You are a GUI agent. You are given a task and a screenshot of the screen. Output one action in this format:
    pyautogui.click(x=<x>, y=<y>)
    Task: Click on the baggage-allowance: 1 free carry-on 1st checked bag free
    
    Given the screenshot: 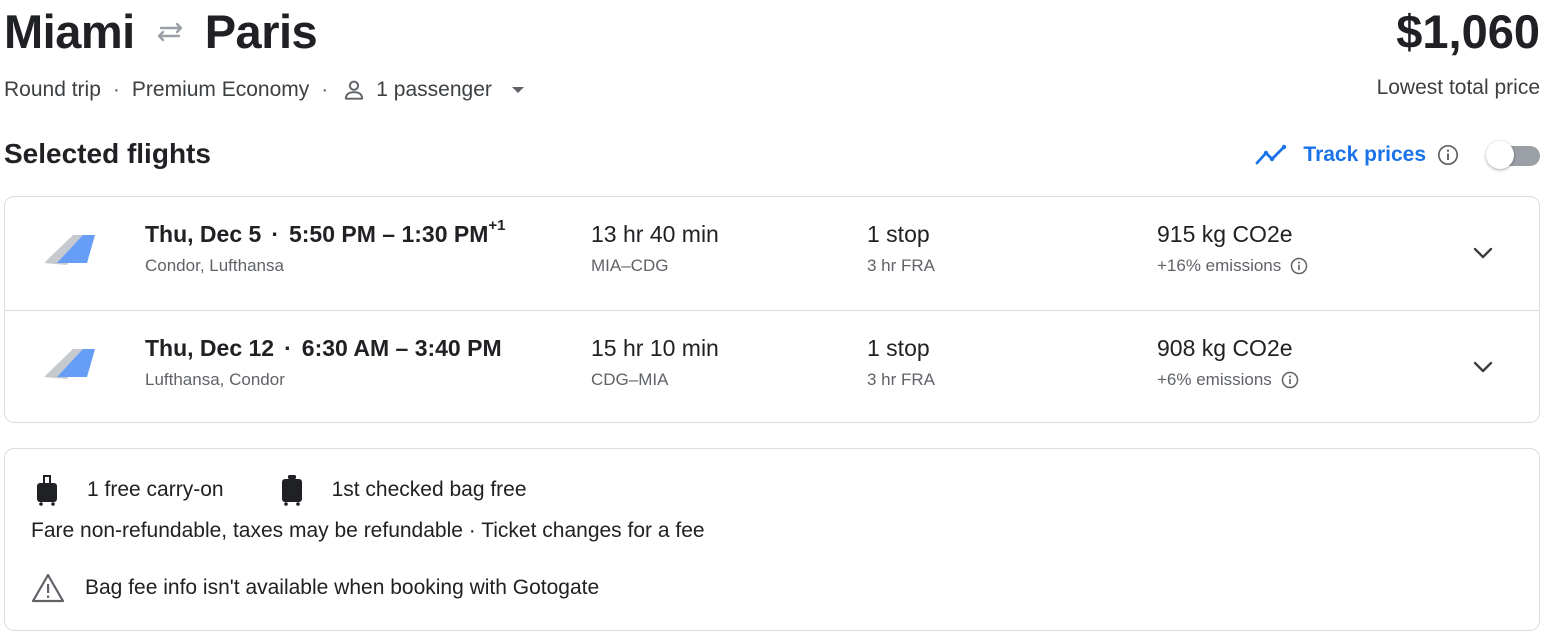 What is the action you would take?
    pyautogui.click(x=280, y=490)
    